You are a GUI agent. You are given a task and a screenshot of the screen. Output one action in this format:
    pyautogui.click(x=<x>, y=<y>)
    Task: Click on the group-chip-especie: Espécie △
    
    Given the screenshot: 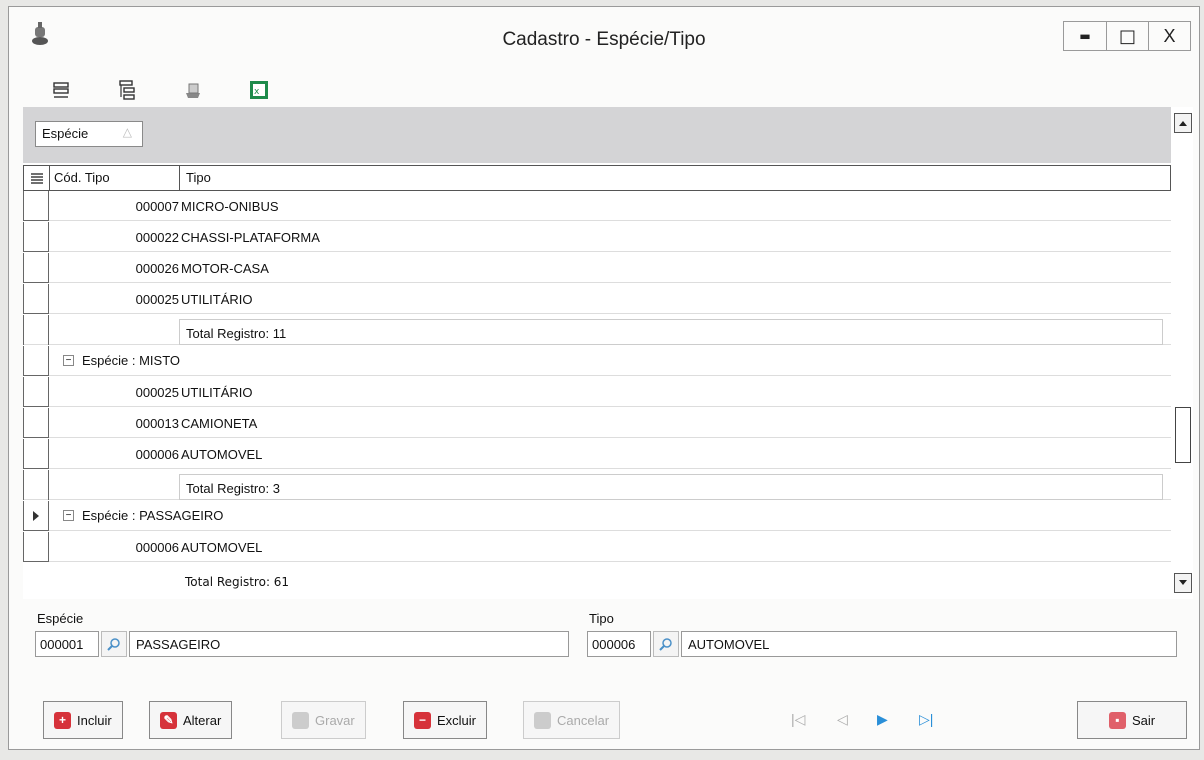 What is the action you would take?
    pyautogui.click(x=89, y=134)
    